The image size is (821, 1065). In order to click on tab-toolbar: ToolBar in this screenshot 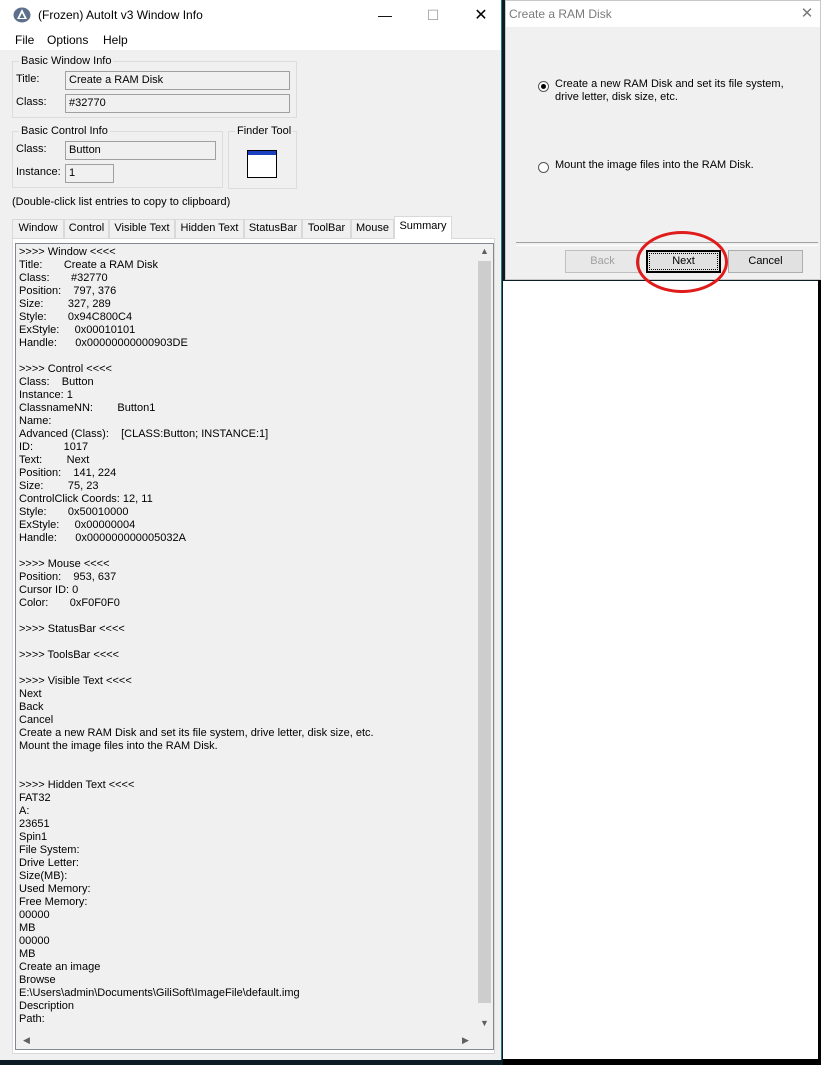, I will do `click(326, 228)`.